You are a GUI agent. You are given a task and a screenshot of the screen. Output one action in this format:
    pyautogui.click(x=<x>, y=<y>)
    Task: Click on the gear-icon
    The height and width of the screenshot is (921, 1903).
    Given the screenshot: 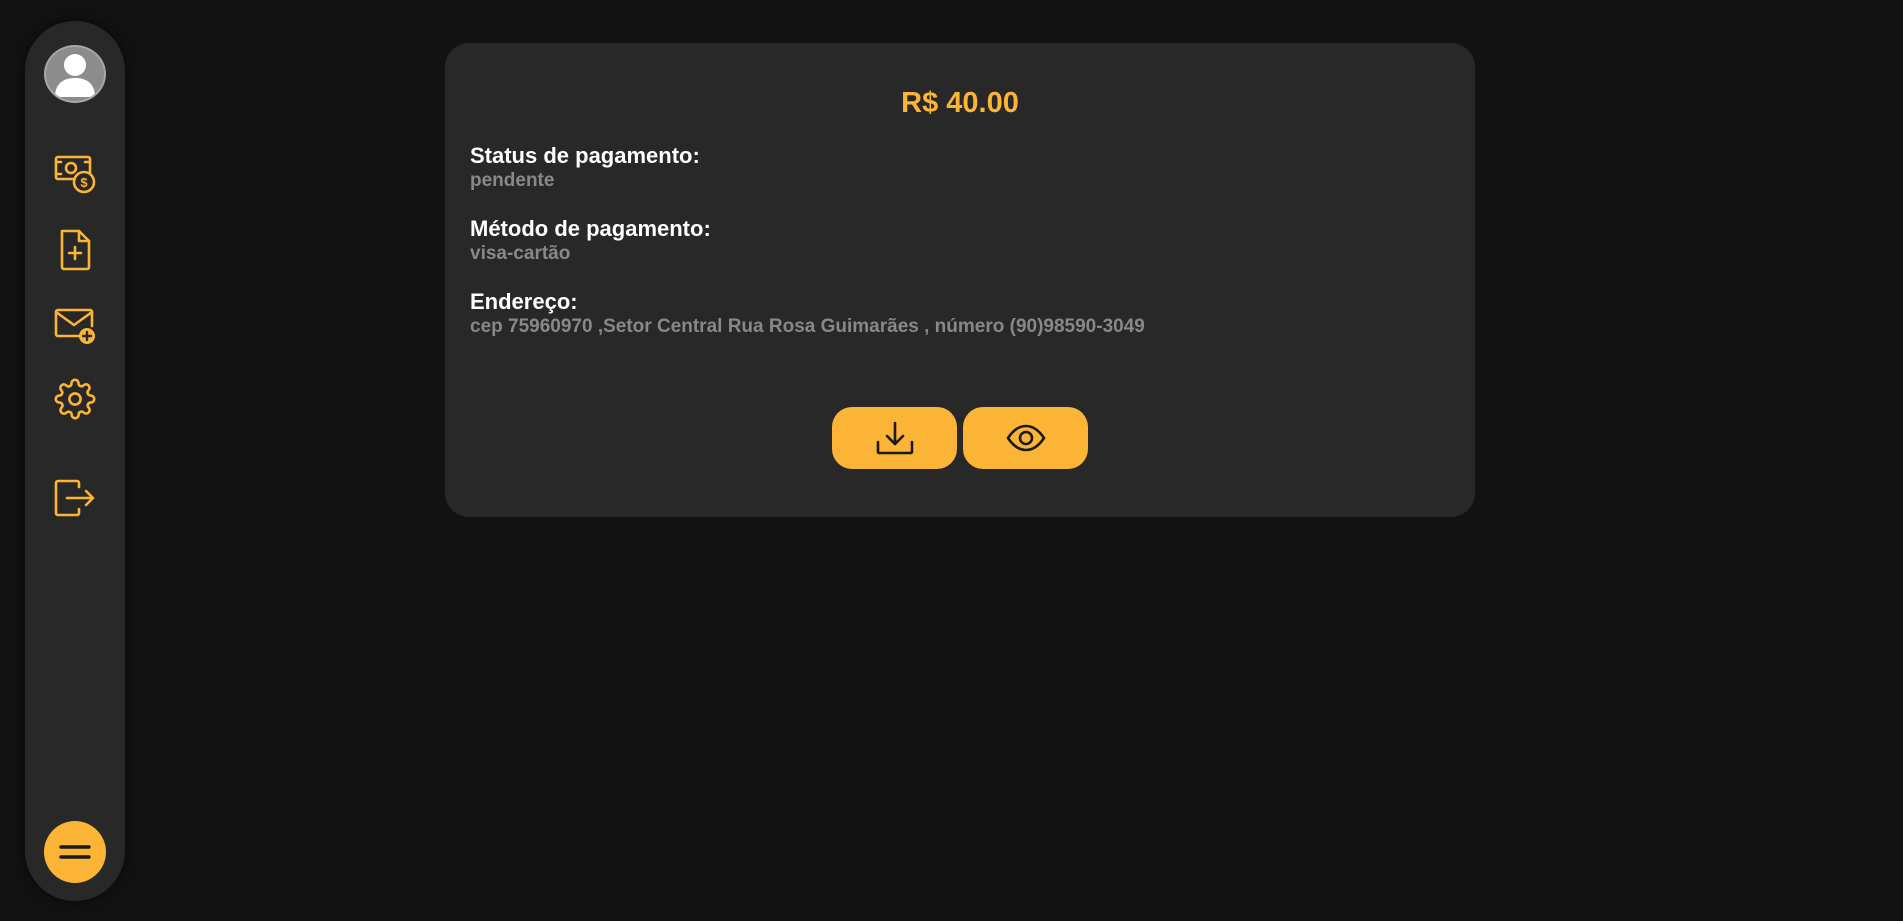 What is the action you would take?
    pyautogui.click(x=75, y=399)
    